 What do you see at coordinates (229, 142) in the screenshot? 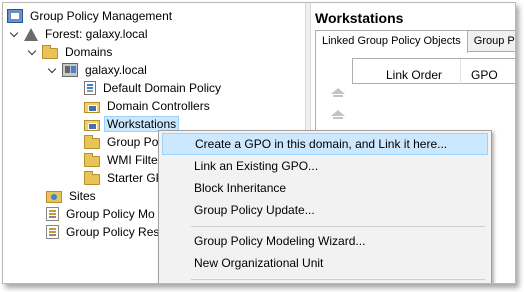
I see `tree-item-group-policy-objects: Group Po` at bounding box center [229, 142].